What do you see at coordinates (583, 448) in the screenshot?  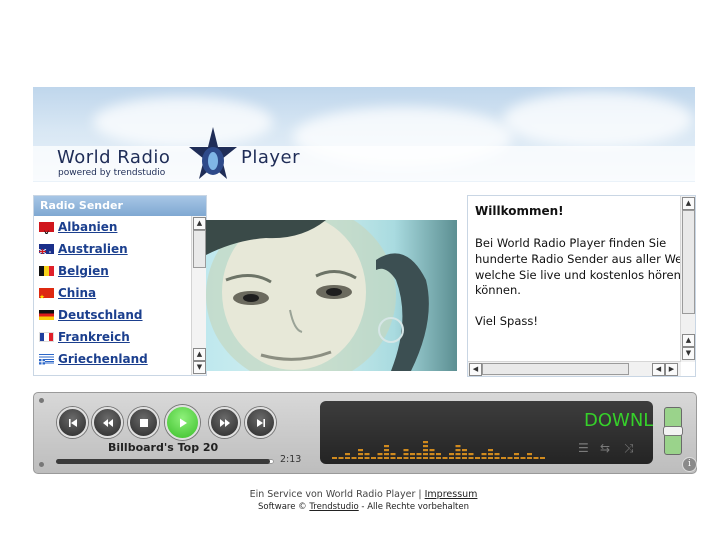 I see `playlist-icon: ☰` at bounding box center [583, 448].